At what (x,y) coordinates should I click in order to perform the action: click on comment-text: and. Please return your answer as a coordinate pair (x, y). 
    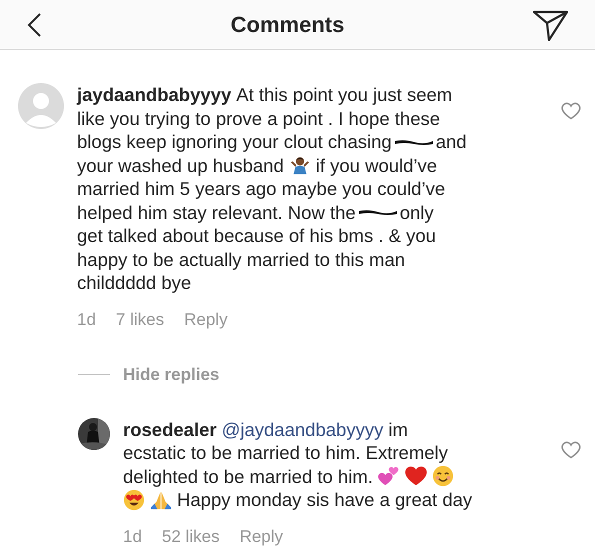
    Looking at the image, I should click on (451, 142).